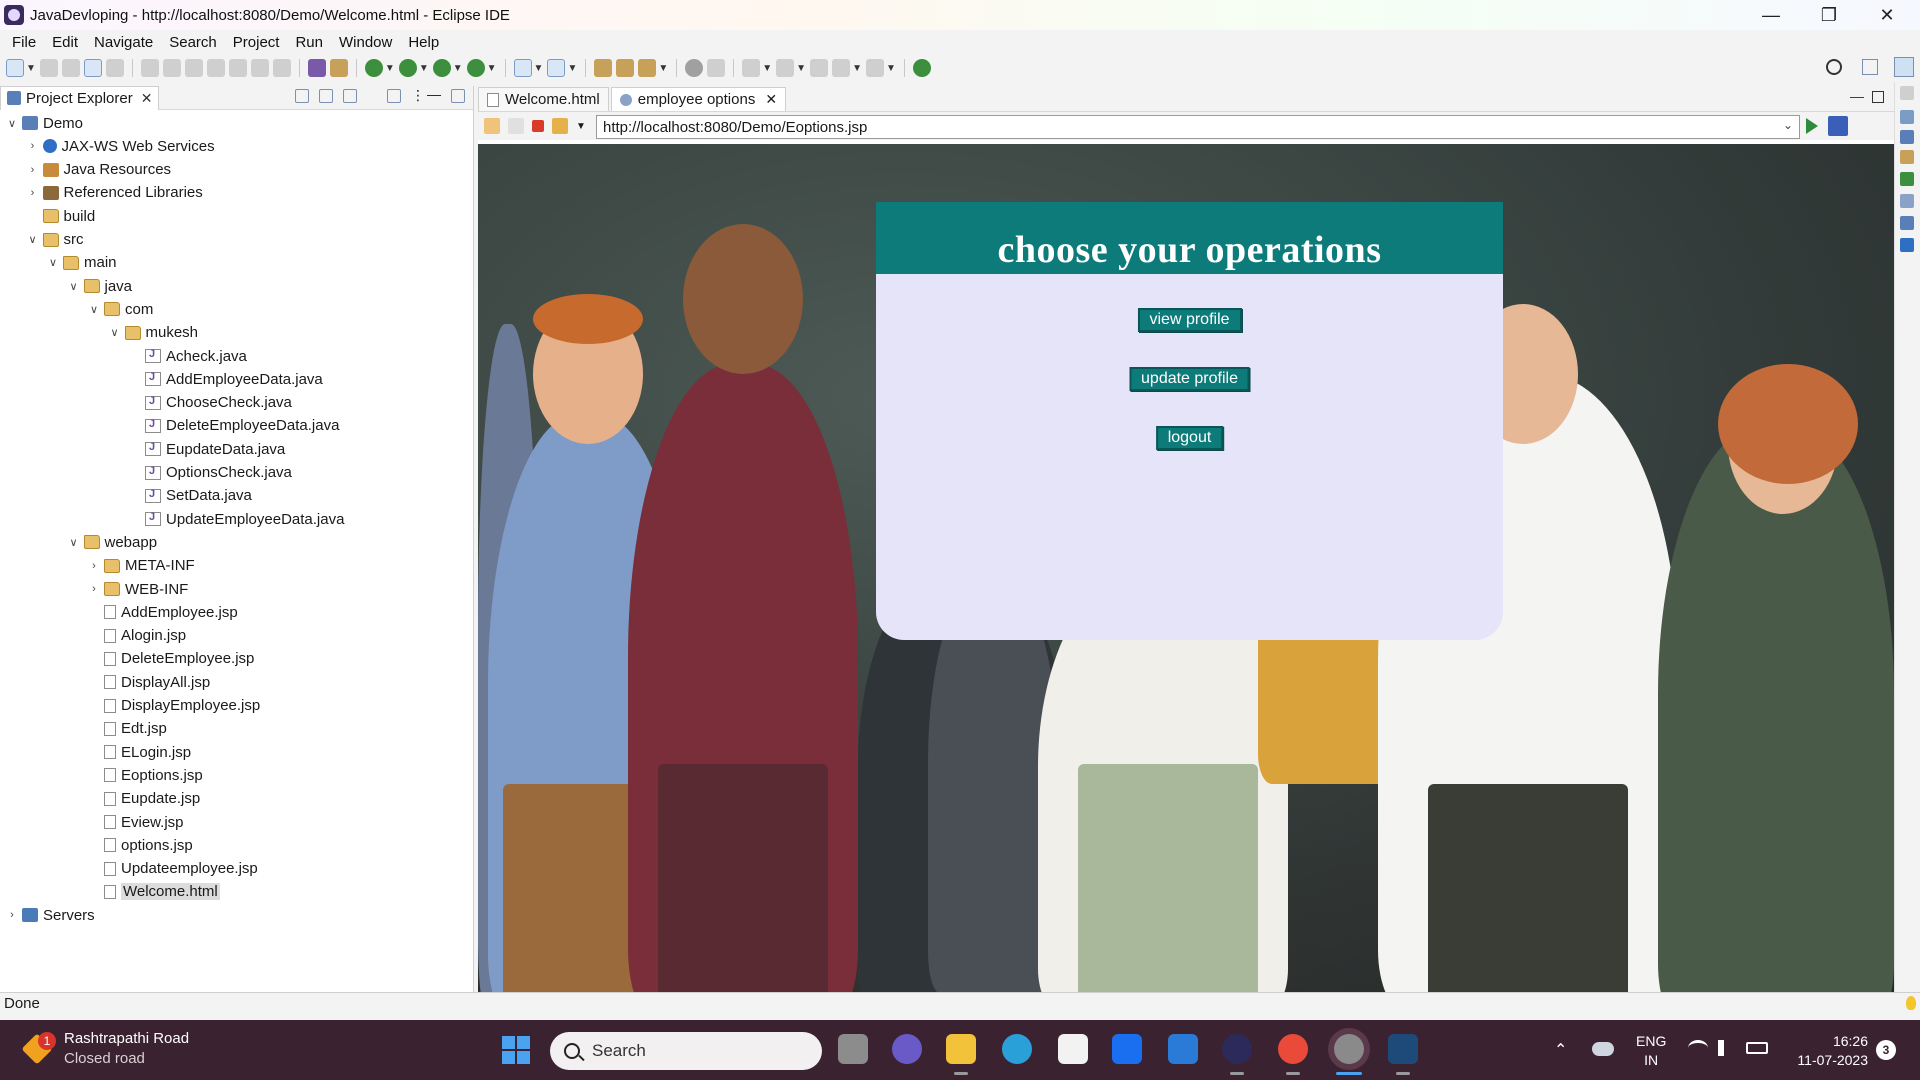  I want to click on tree-item: Edt.jsp, so click(127, 729).